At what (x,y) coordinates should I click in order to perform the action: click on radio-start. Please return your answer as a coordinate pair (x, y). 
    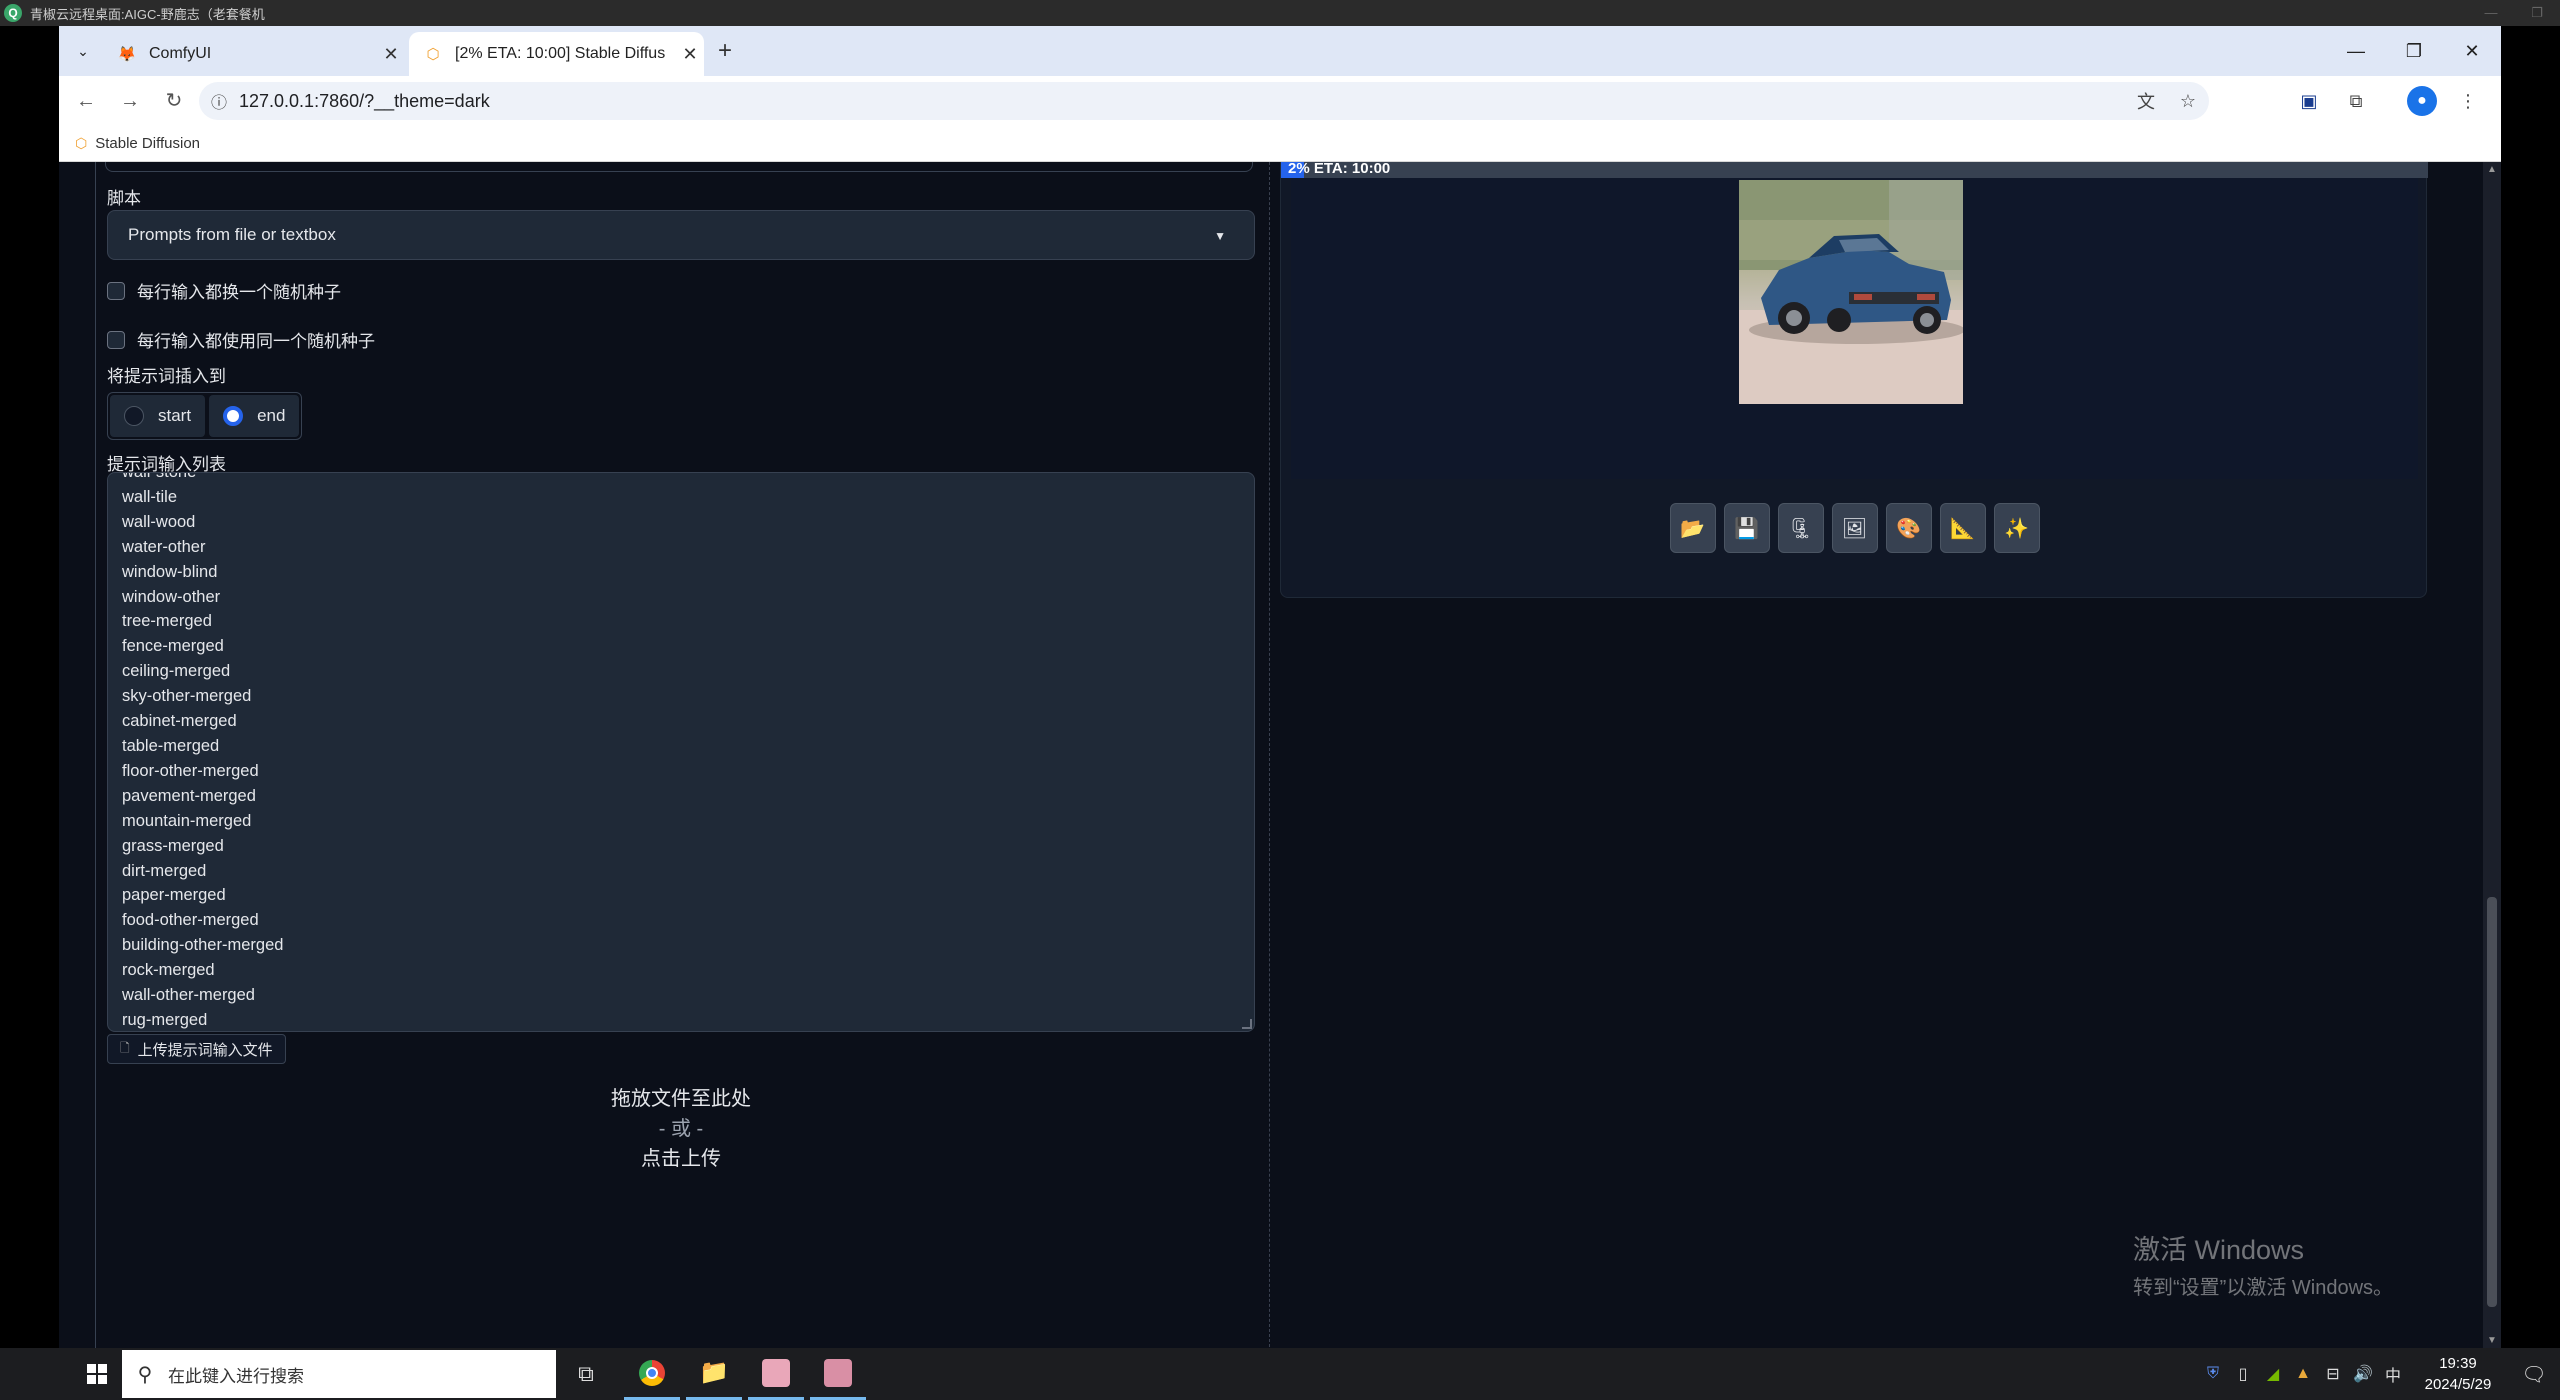
    Looking at the image, I should click on (134, 416).